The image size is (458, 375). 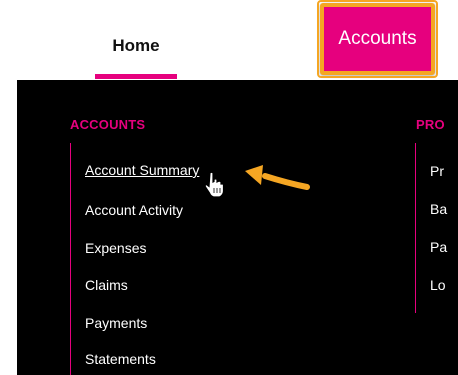 I want to click on nav-tab-accounts: Accounts, so click(x=377, y=39).